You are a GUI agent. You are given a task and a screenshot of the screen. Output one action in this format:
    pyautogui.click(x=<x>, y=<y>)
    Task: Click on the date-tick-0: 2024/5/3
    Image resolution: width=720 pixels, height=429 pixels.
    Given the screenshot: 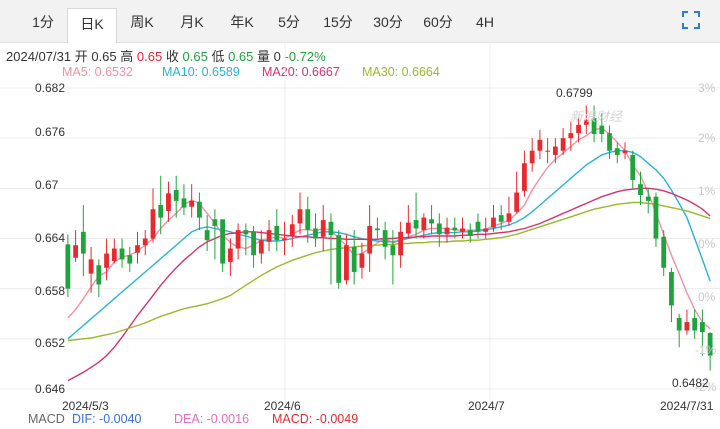 What is the action you would take?
    pyautogui.click(x=85, y=406)
    